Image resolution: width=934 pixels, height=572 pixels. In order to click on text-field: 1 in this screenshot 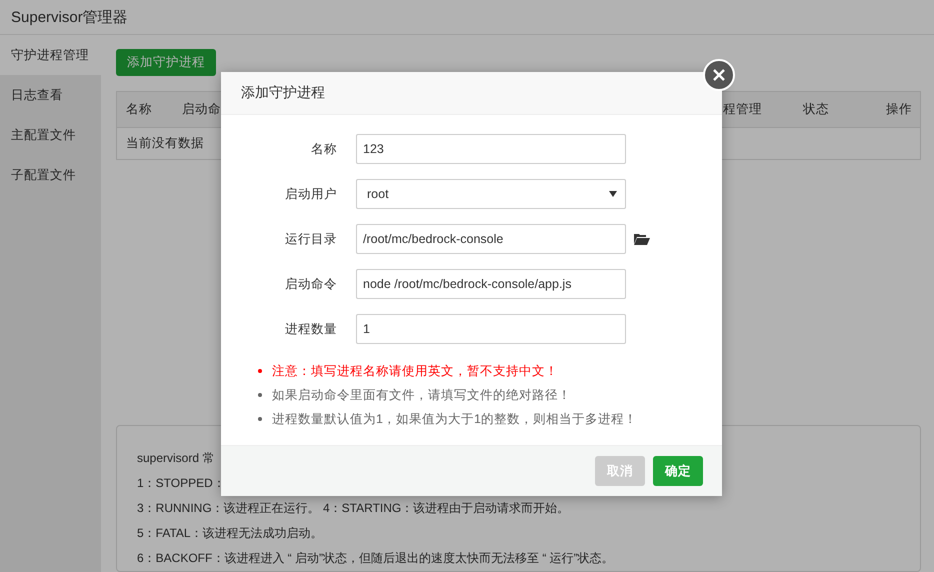, I will do `click(491, 329)`.